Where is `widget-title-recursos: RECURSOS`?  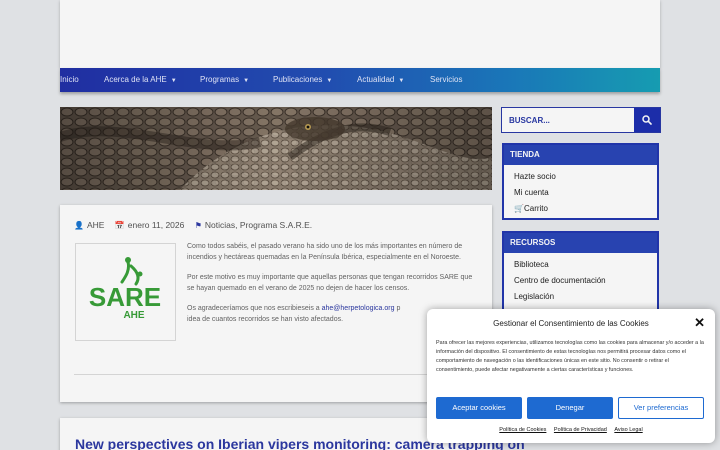
widget-title-recursos: RECURSOS is located at coordinates (580, 243).